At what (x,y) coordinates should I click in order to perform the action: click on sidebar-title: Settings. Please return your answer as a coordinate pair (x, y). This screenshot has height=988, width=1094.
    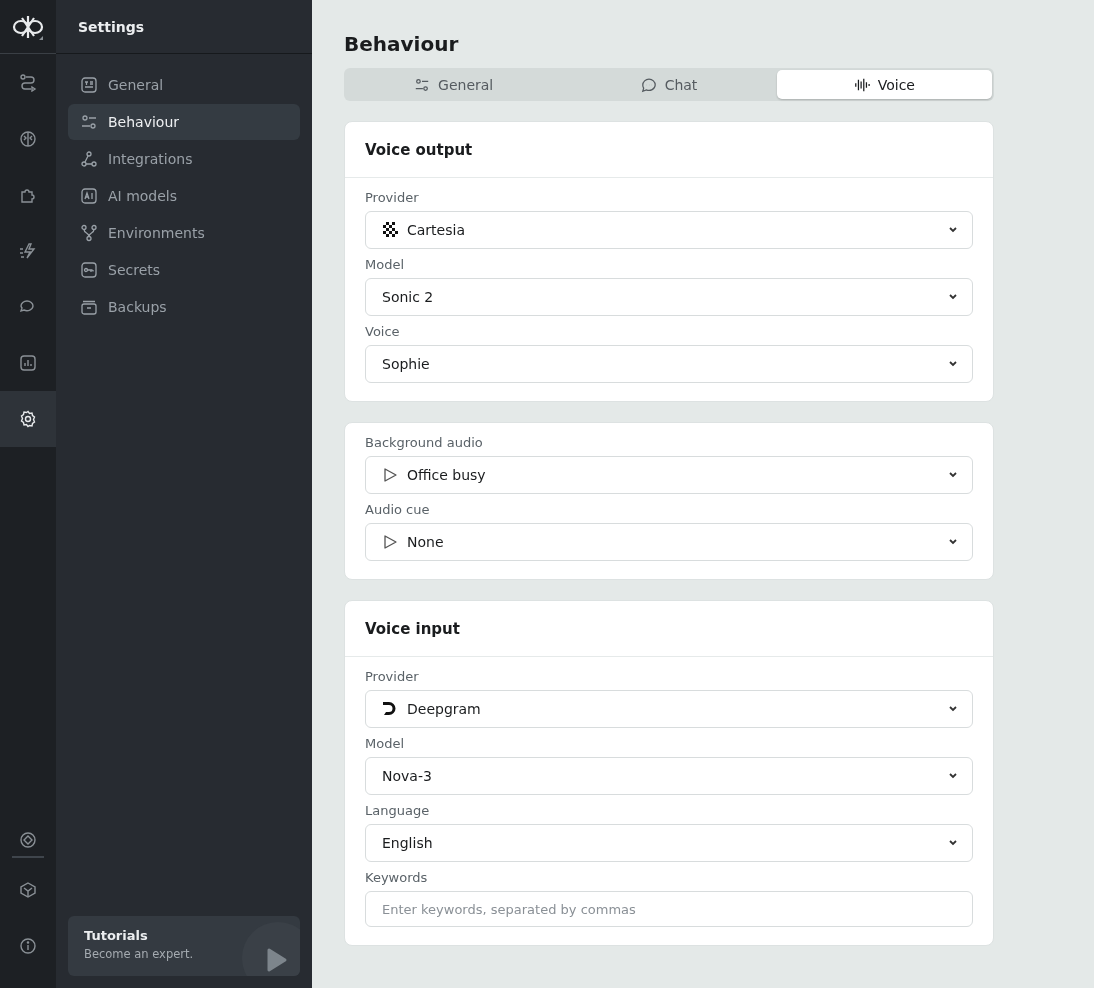
    Looking at the image, I should click on (111, 26).